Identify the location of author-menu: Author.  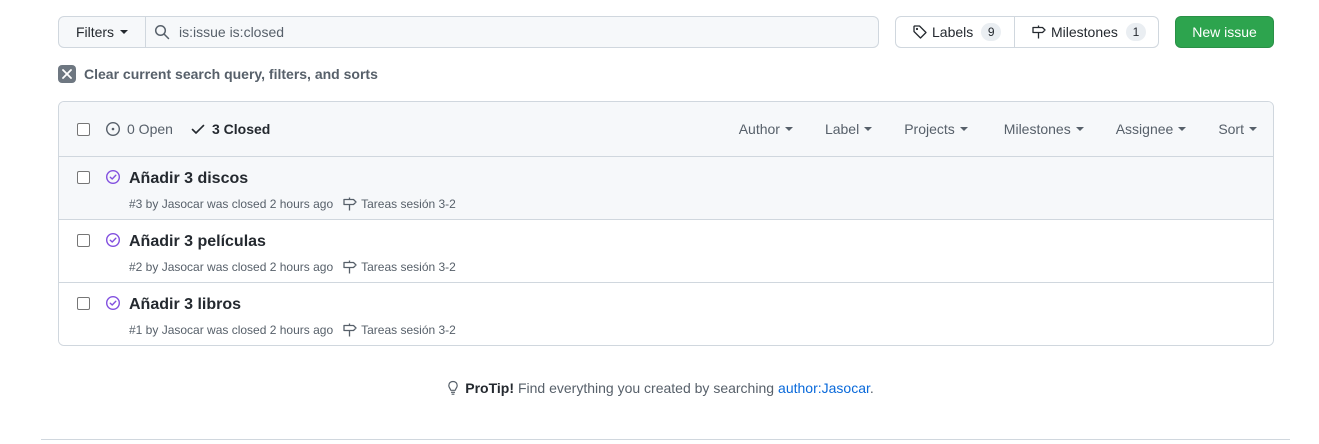
(766, 129).